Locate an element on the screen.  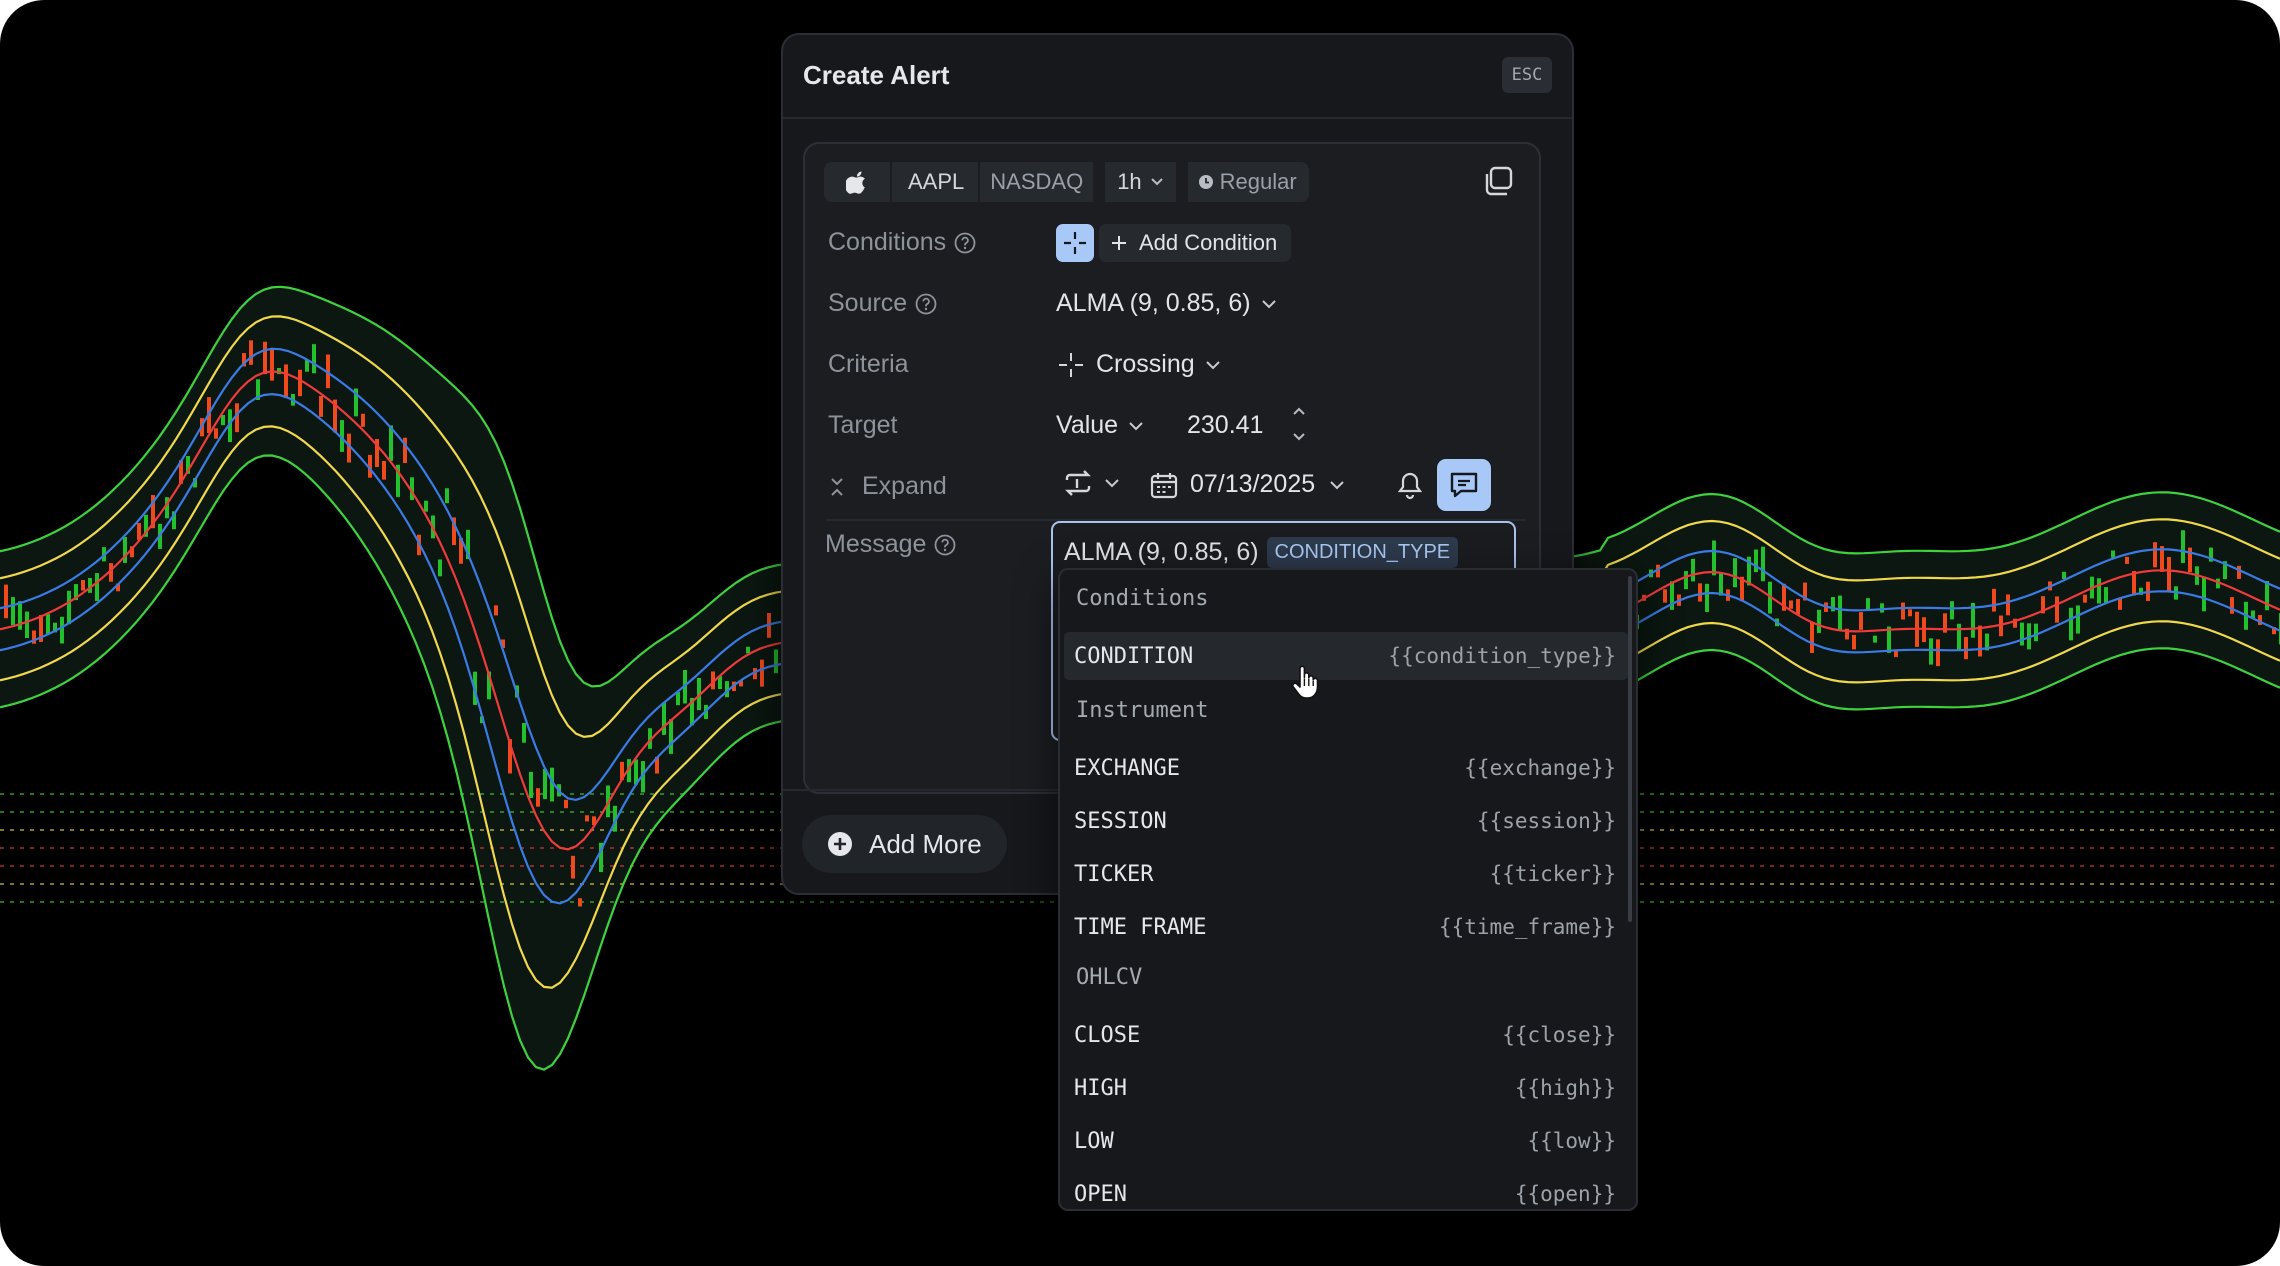
expand-toggle: Expand is located at coordinates (887, 486).